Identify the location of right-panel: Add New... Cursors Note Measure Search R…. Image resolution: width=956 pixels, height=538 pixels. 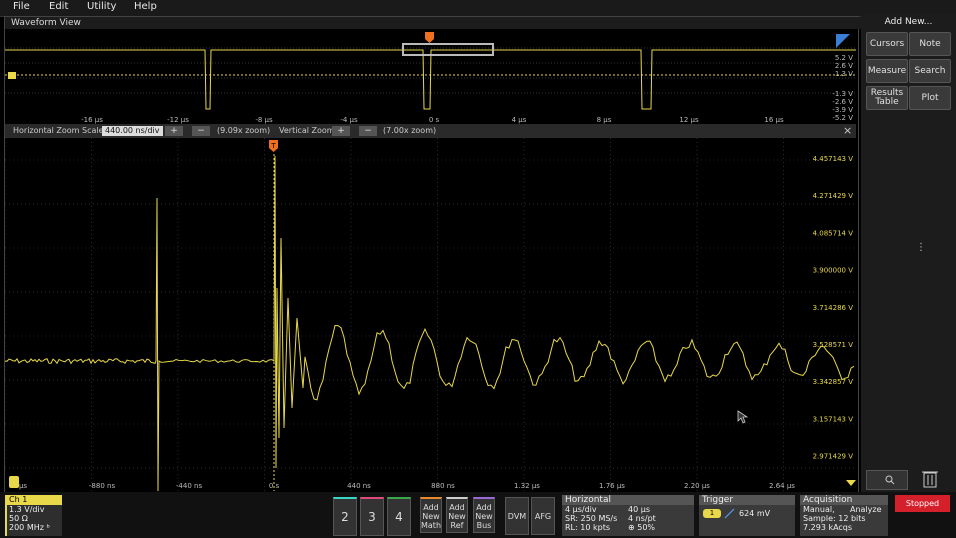
(908, 253).